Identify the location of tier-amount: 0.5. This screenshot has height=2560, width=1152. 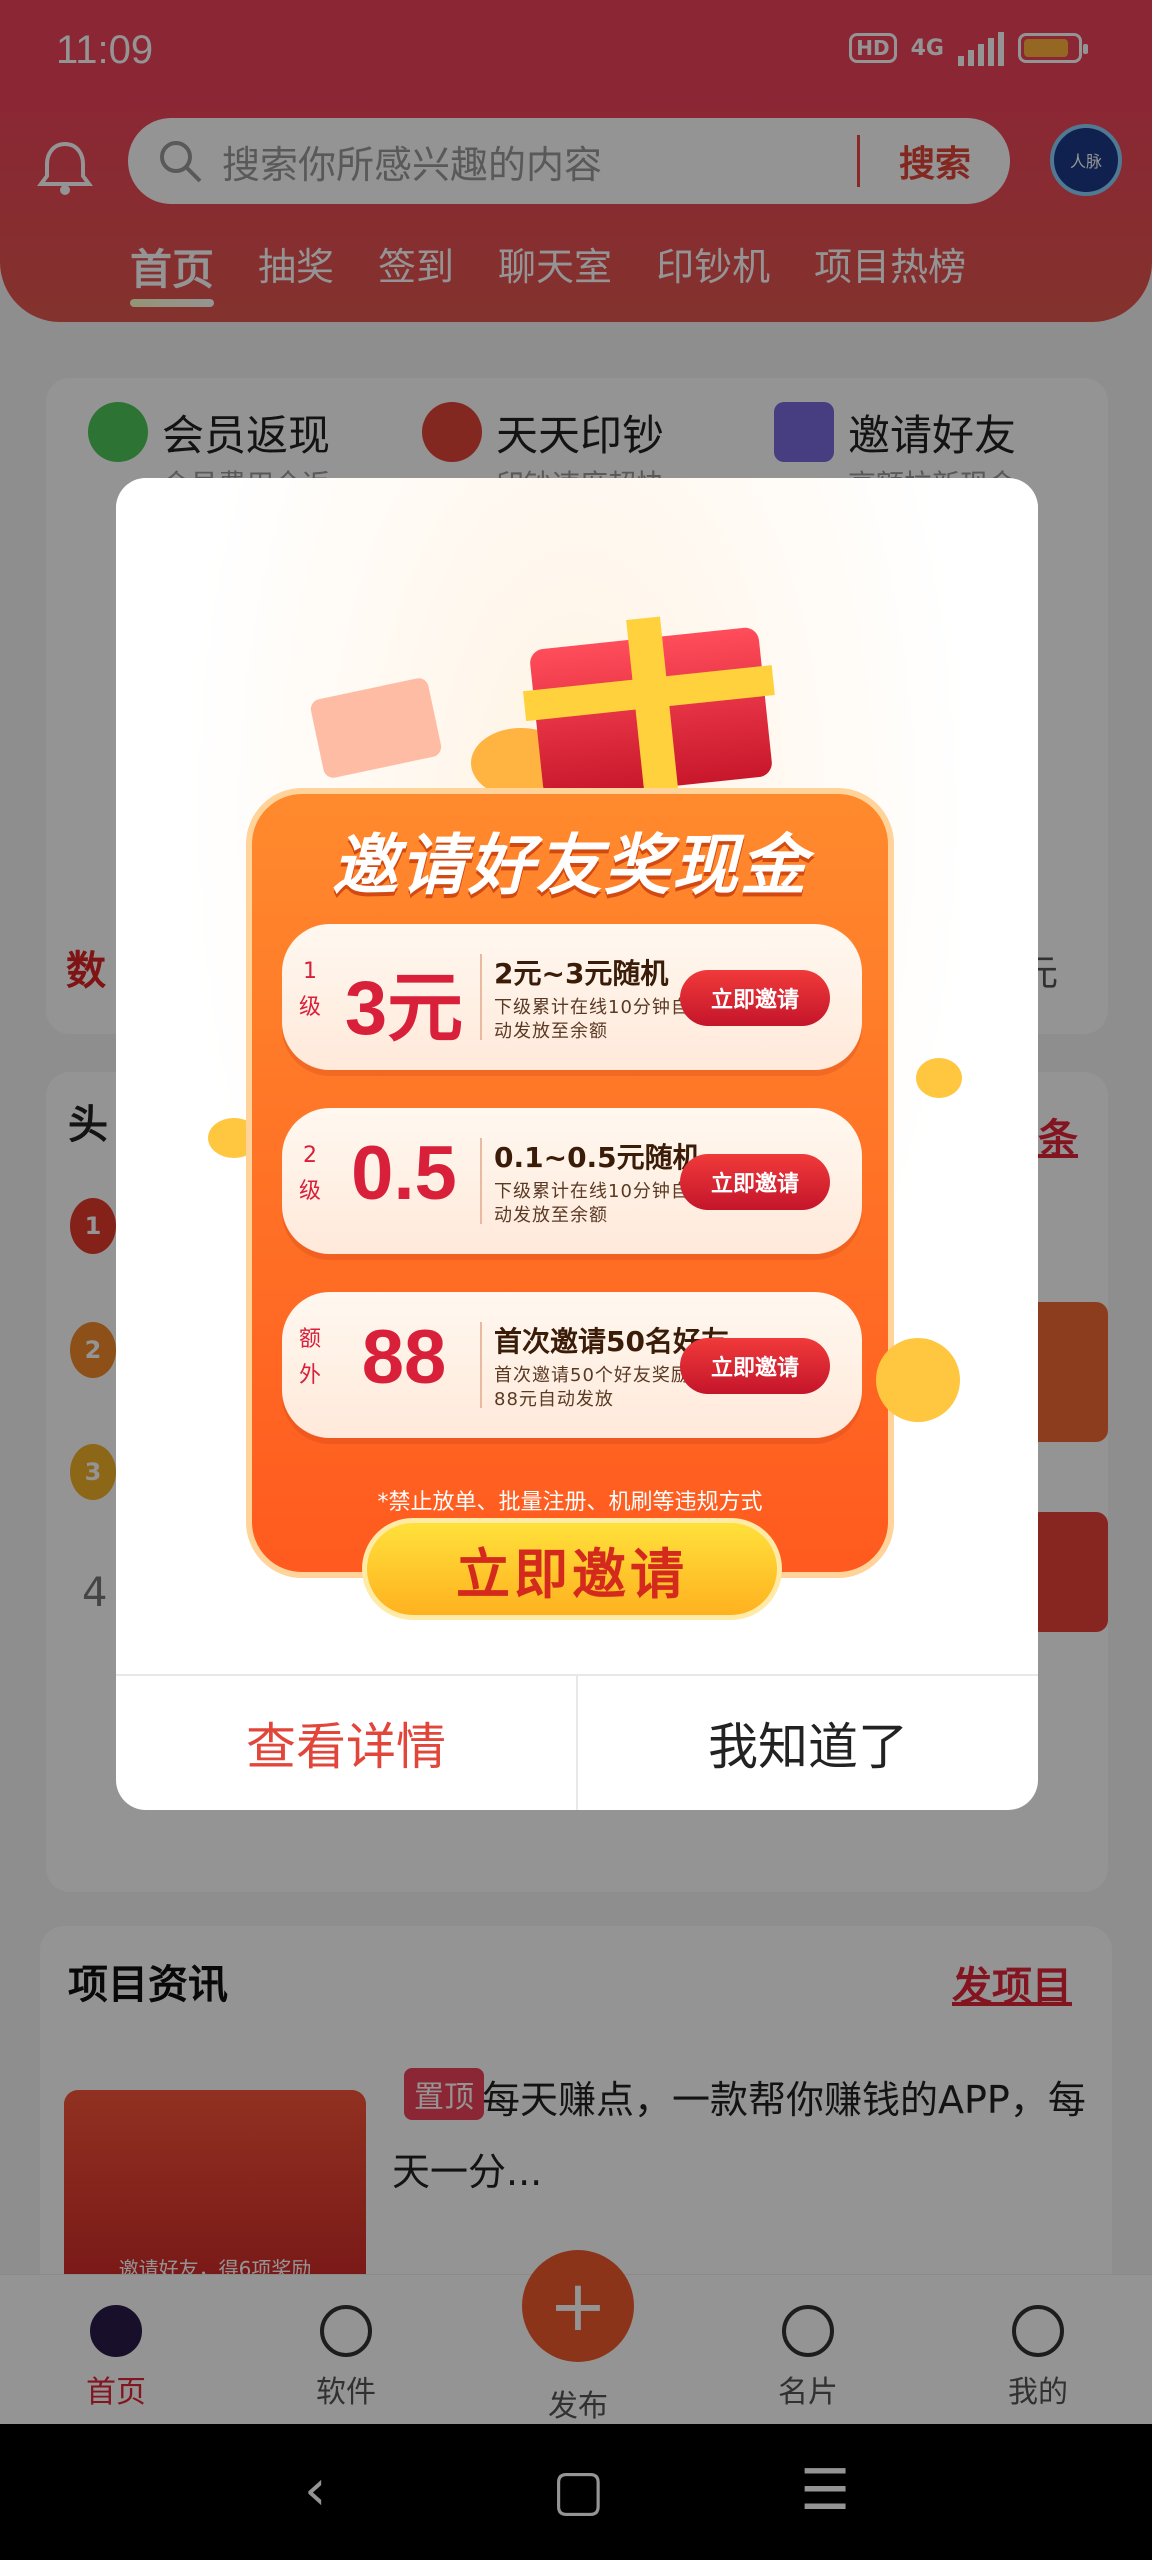
(404, 1173).